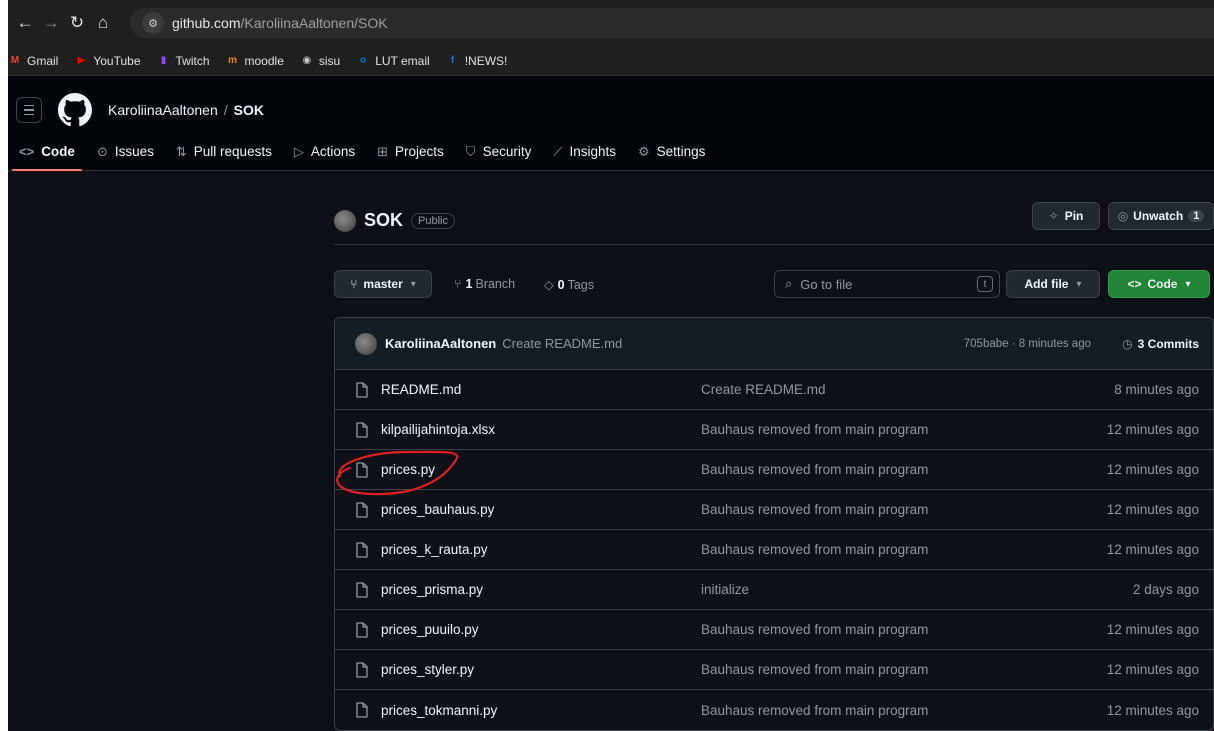  I want to click on breadcrumb-repo: SOK, so click(249, 110).